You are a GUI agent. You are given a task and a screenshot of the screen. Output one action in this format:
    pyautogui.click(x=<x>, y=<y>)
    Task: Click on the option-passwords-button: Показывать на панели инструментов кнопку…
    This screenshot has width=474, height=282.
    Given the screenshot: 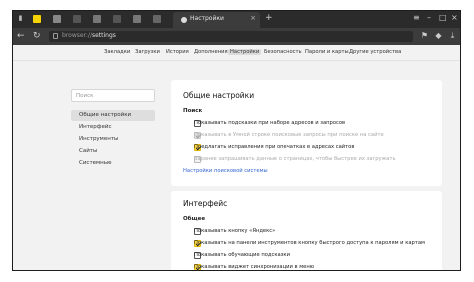 What is the action you would take?
    pyautogui.click(x=308, y=243)
    